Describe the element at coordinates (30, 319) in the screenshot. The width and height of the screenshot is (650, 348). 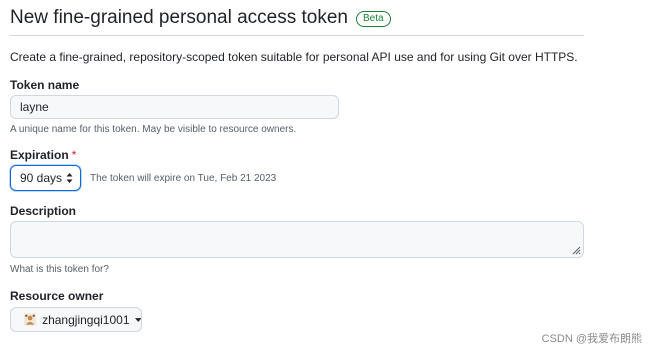
I see `user-avatar-icon` at that location.